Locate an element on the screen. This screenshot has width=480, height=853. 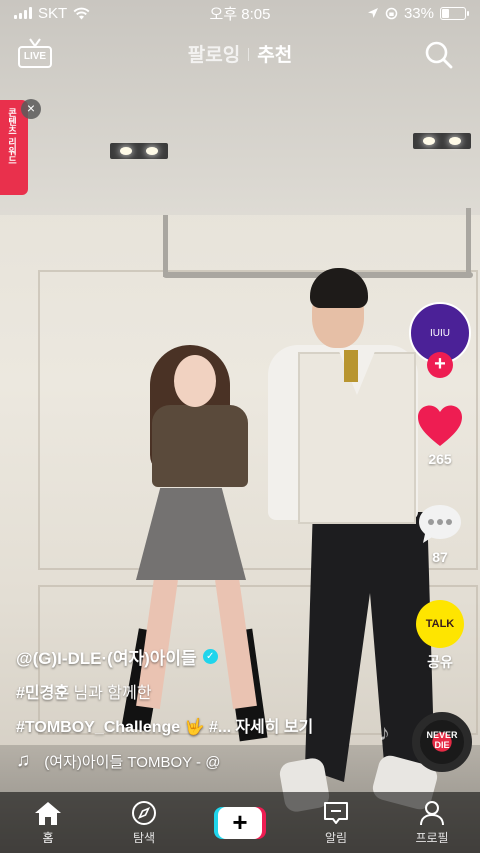
author-row: @(G)I-DLE·(여자)아이들 ✓ is located at coordinates (201, 656).